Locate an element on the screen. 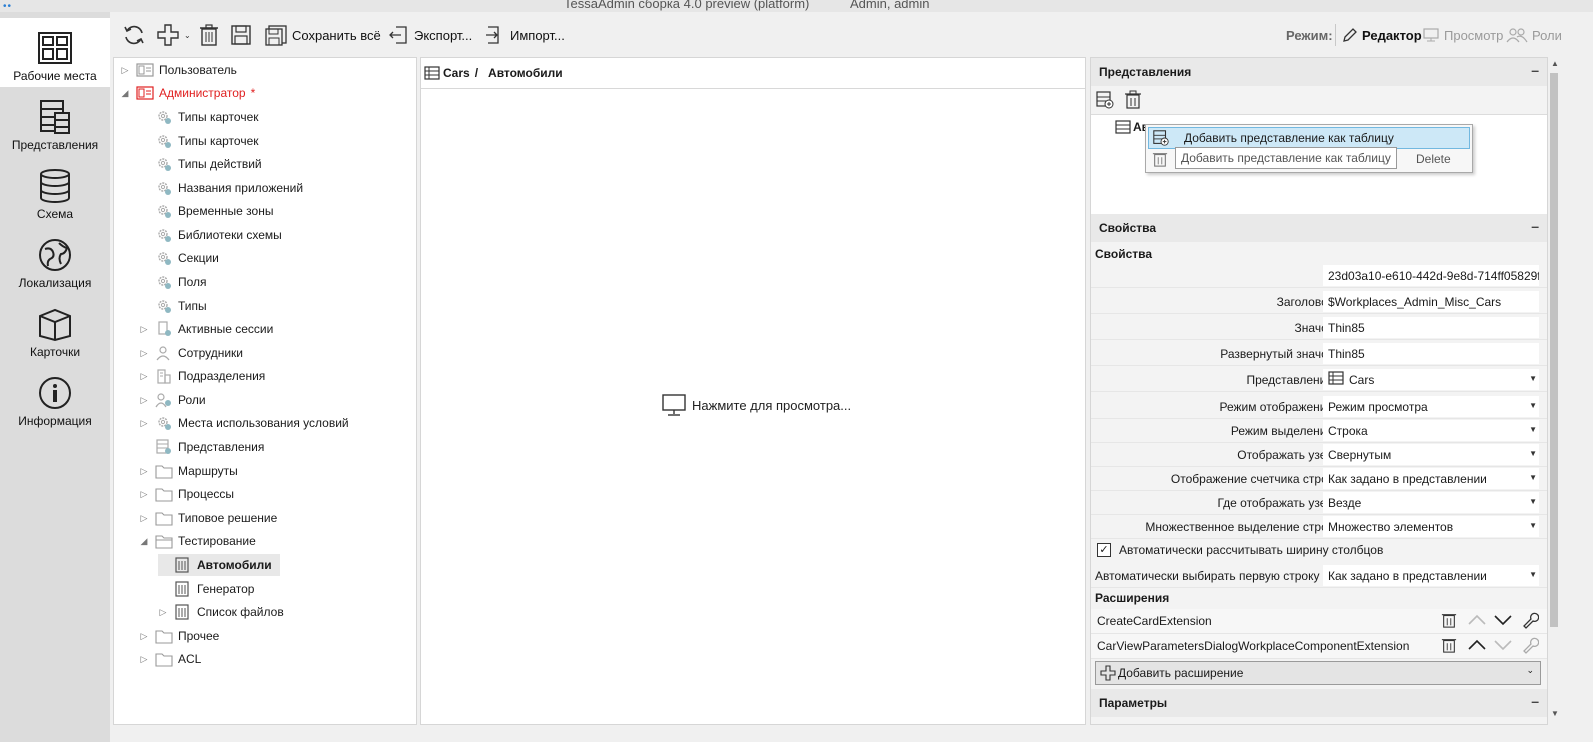  prop-value: Как задано в представлении is located at coordinates (1431, 575).